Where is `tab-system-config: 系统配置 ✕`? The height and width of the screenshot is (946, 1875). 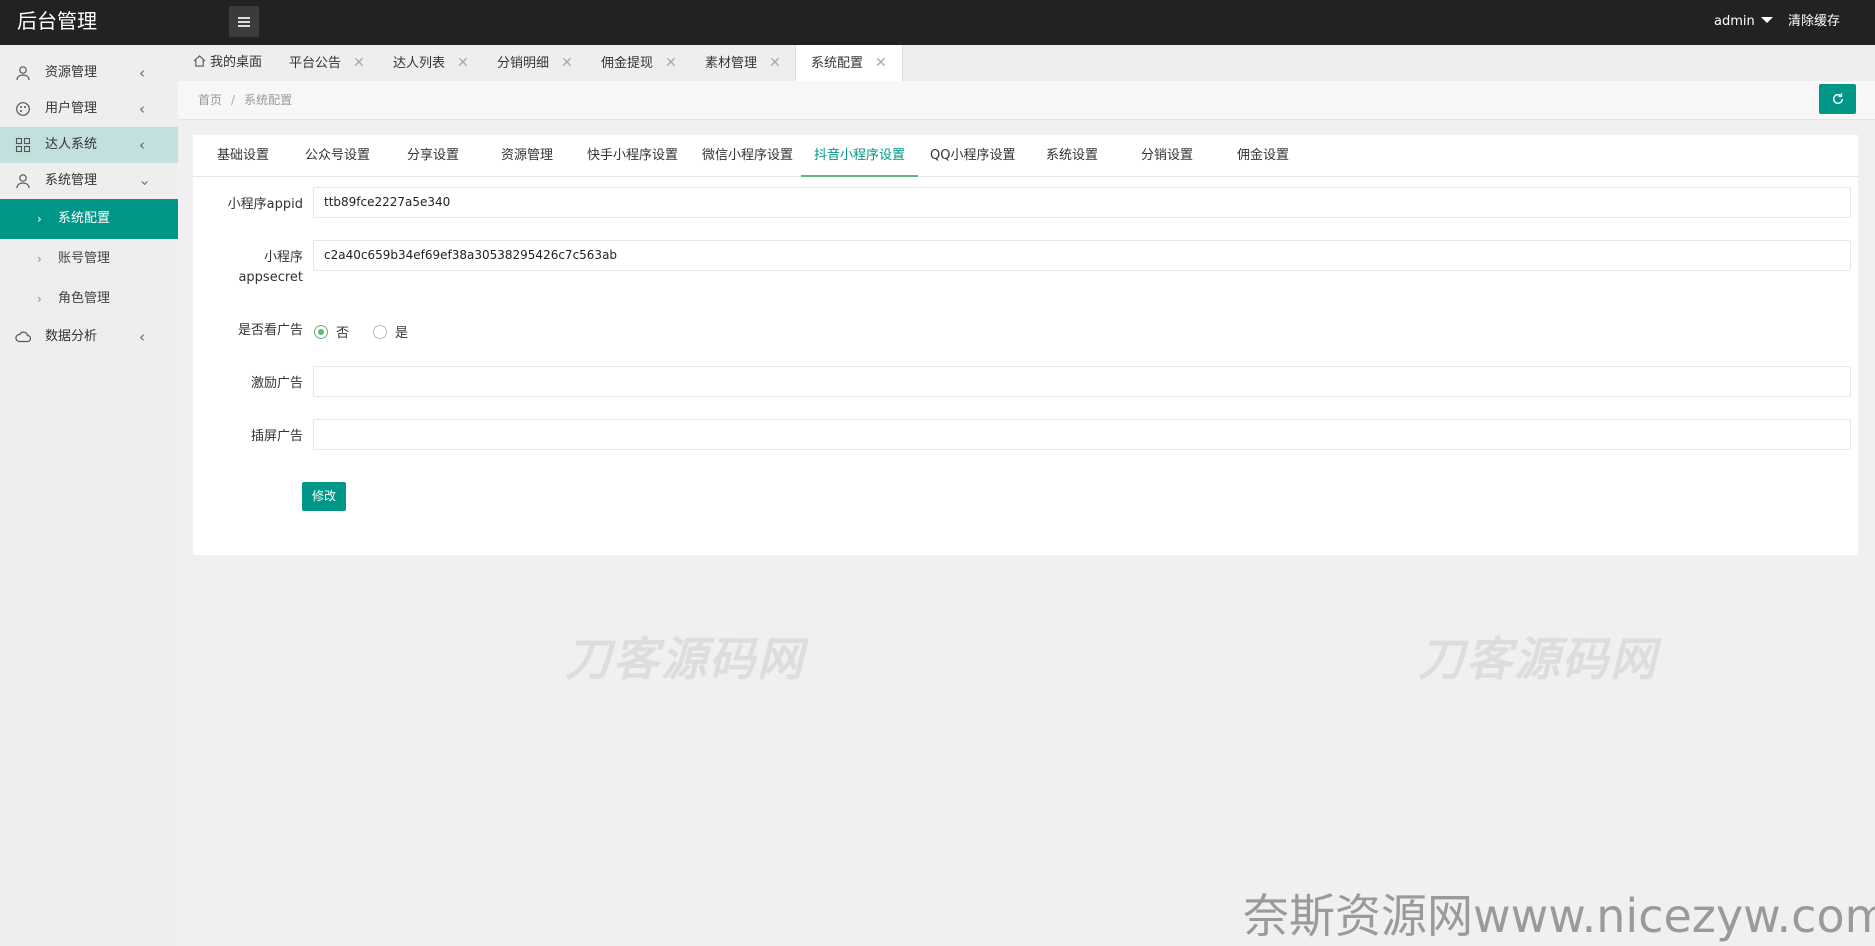
tab-system-config: 系统配置 ✕ is located at coordinates (849, 63).